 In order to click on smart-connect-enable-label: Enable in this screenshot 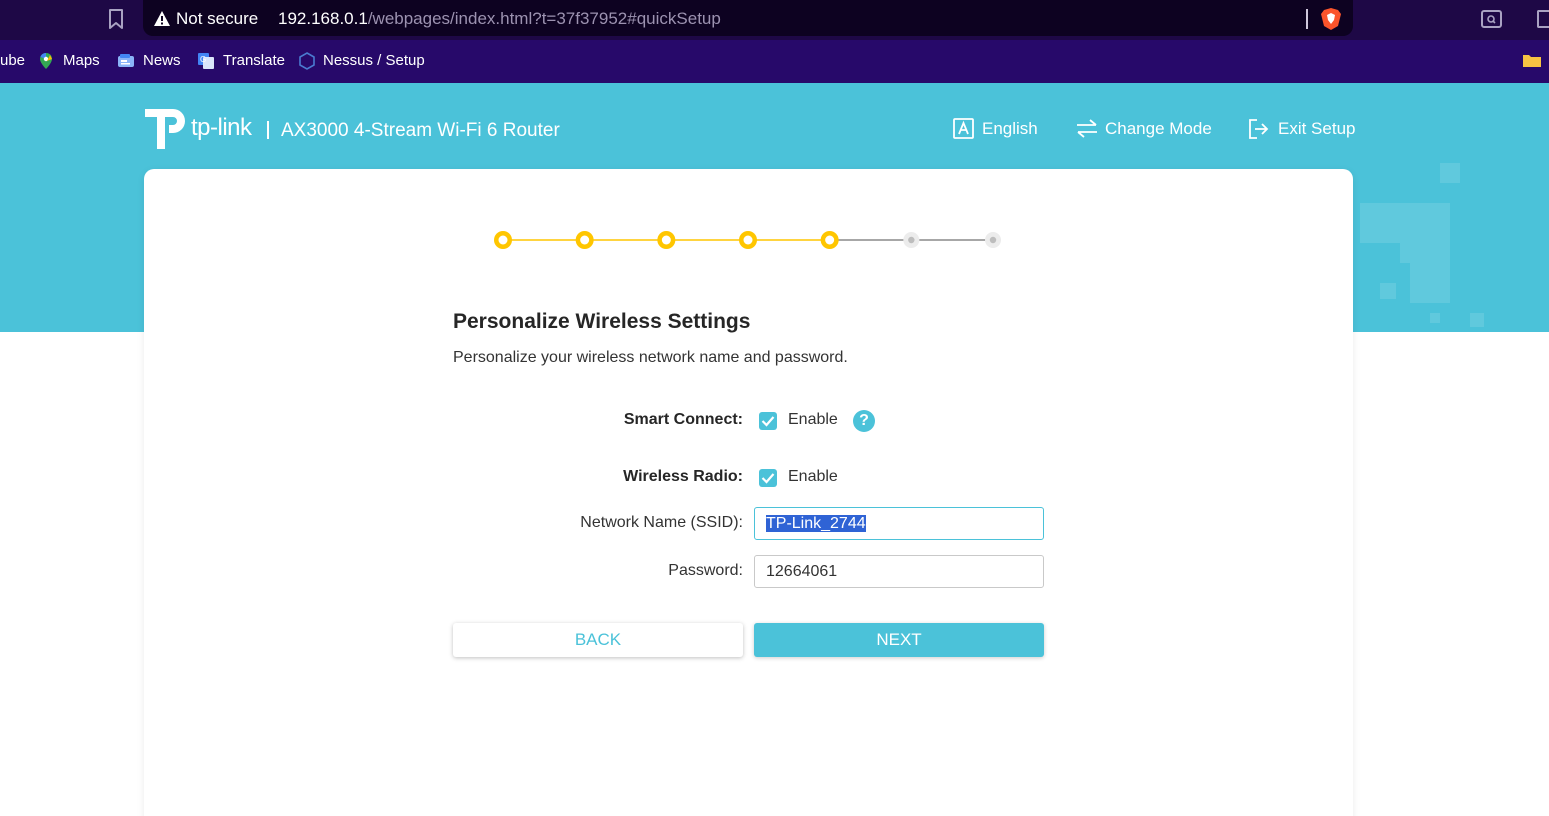, I will do `click(813, 420)`.